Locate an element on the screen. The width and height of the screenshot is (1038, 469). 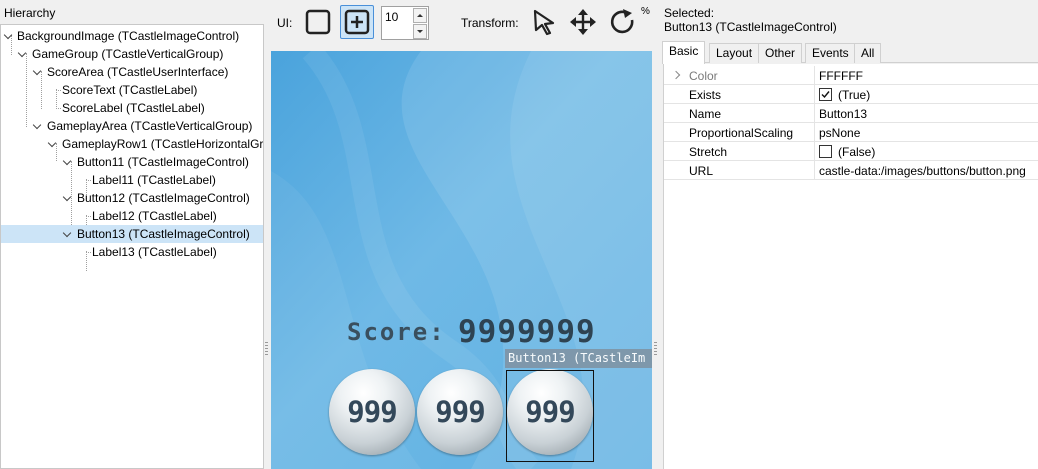
selection-tag: Button13 (TCastleIm is located at coordinates (578, 358).